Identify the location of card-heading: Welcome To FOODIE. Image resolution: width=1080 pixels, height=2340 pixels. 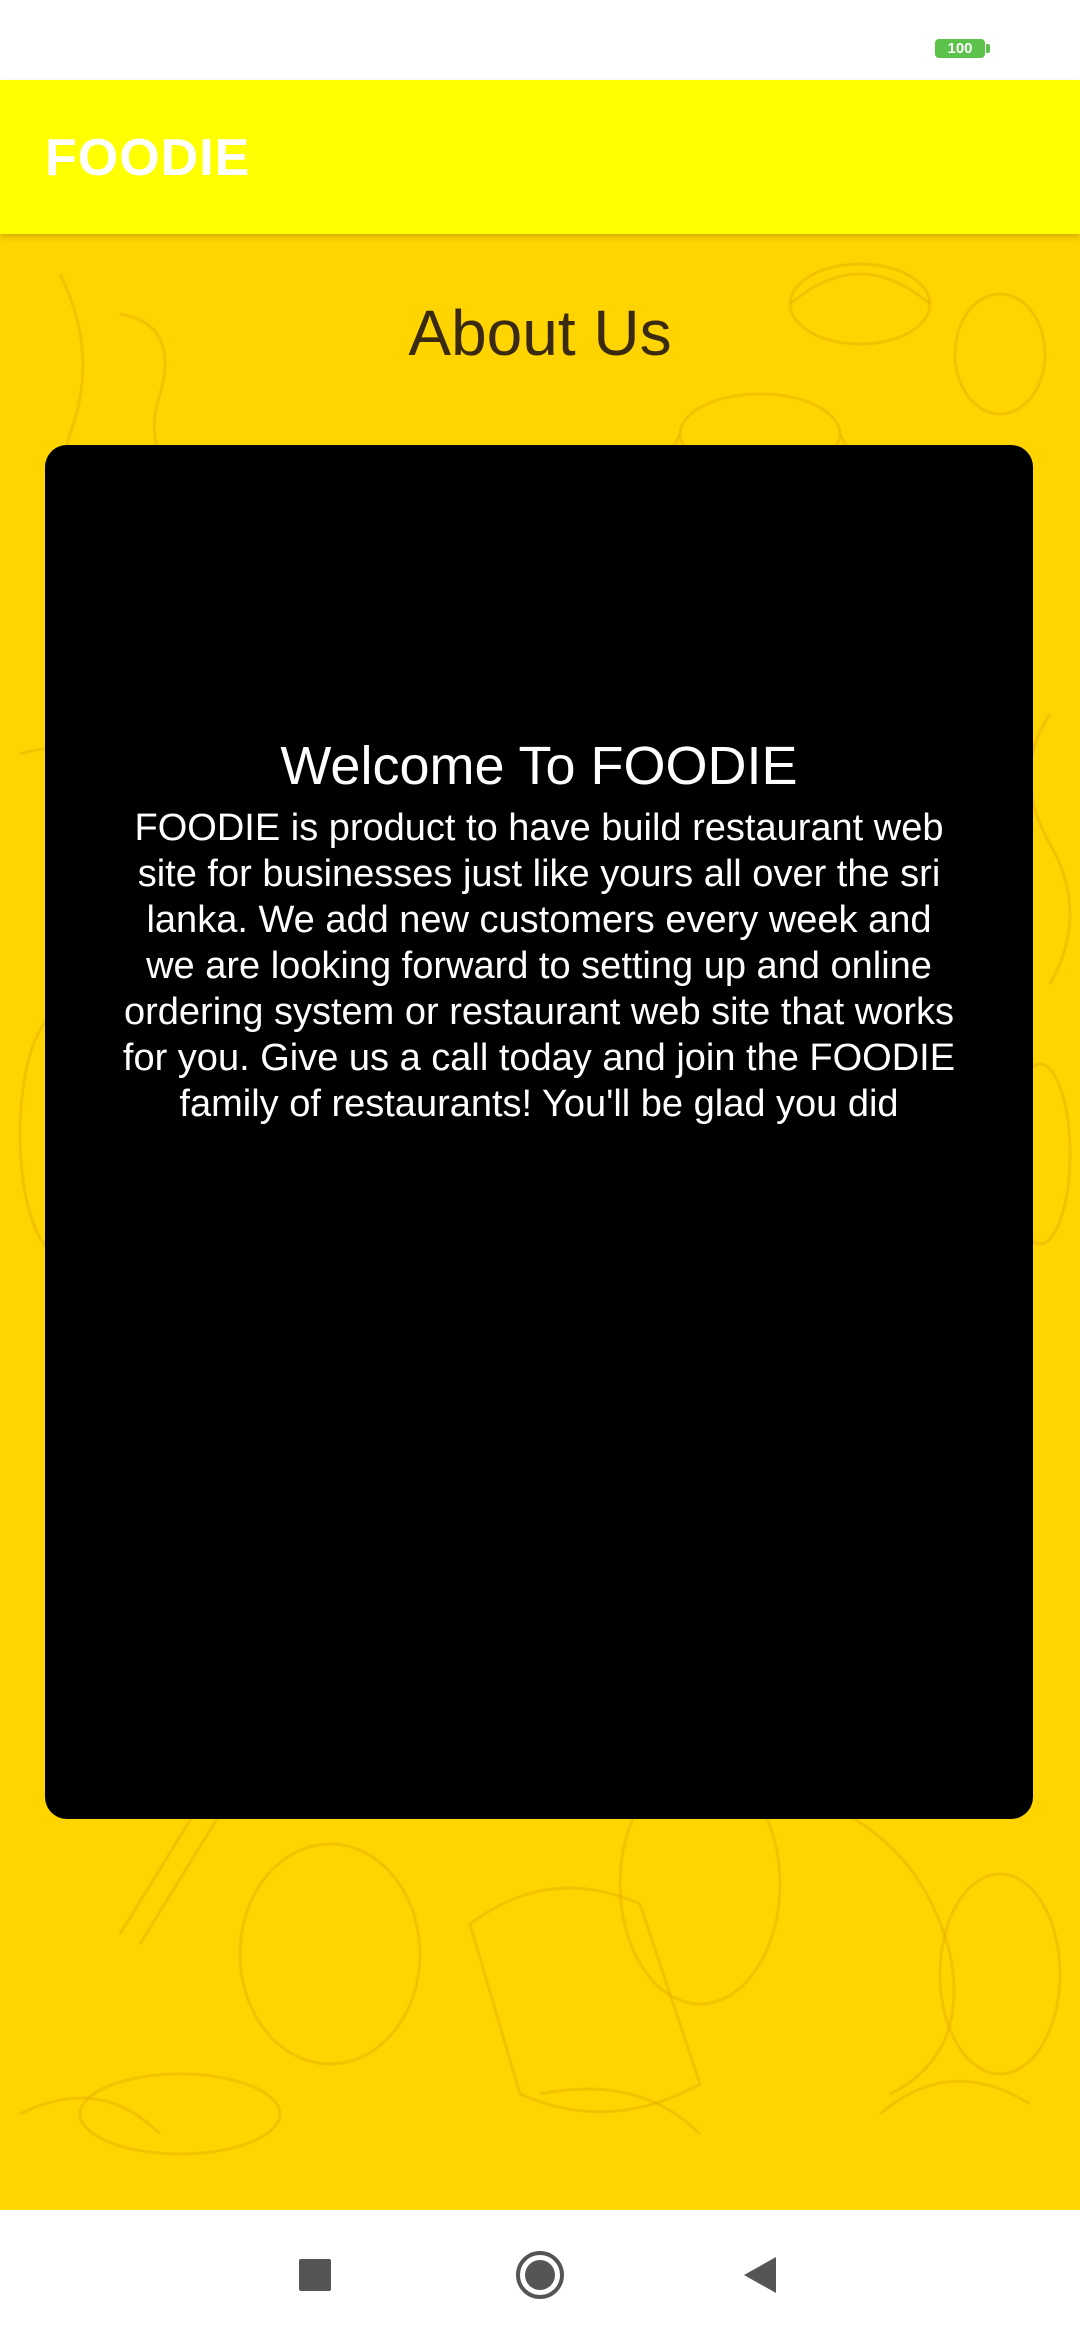
(539, 766).